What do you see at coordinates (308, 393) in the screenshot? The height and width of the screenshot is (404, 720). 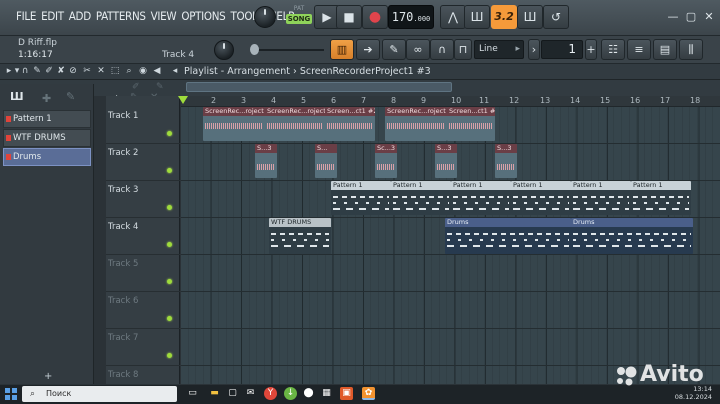 I see `browser-icon: ⬤` at bounding box center [308, 393].